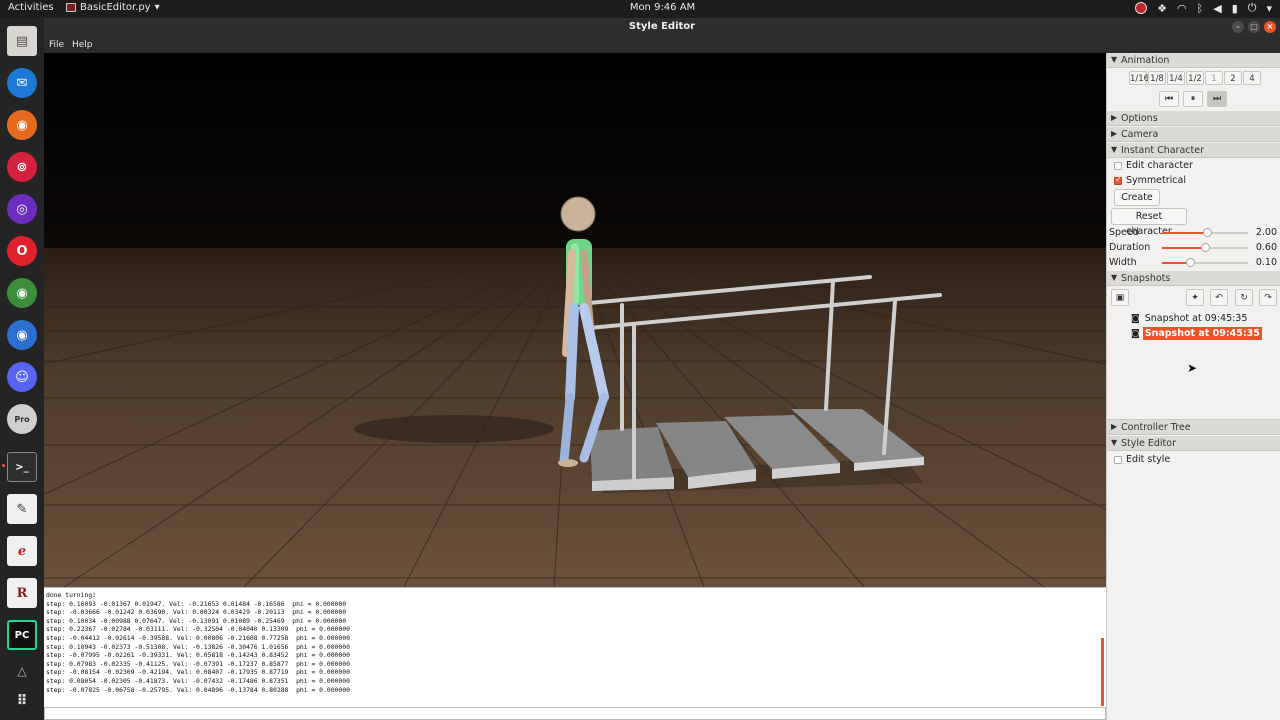 This screenshot has width=1280, height=720. What do you see at coordinates (1193, 118) in the screenshot?
I see `section-options: ▶ Options` at bounding box center [1193, 118].